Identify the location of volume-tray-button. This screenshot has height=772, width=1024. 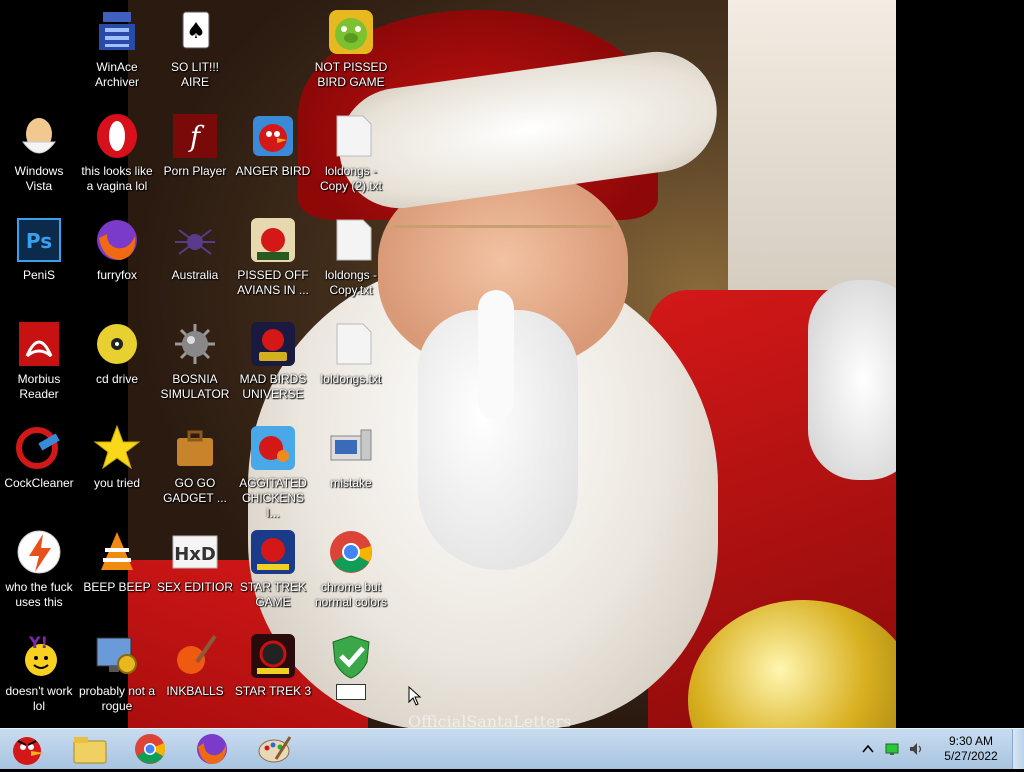
(916, 749).